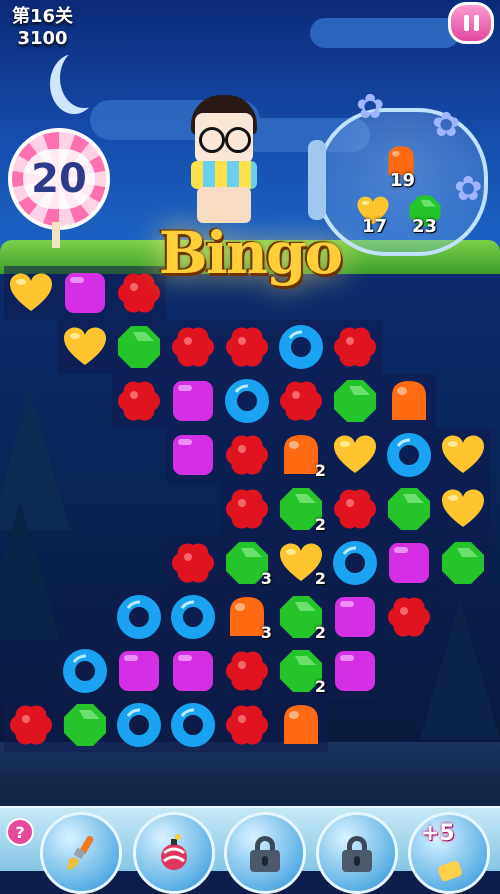 Image resolution: width=500 pixels, height=894 pixels. I want to click on plus-moves-booster: +5, so click(449, 853).